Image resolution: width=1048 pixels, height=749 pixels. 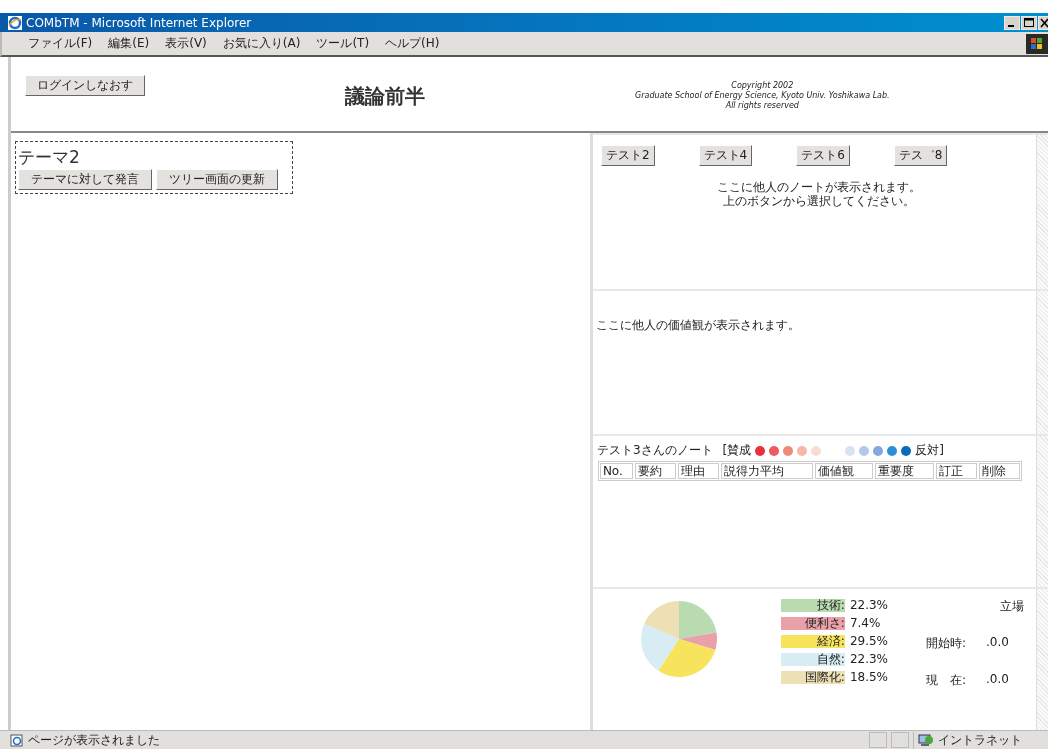 I want to click on column-header: 説得力平均, so click(x=767, y=471).